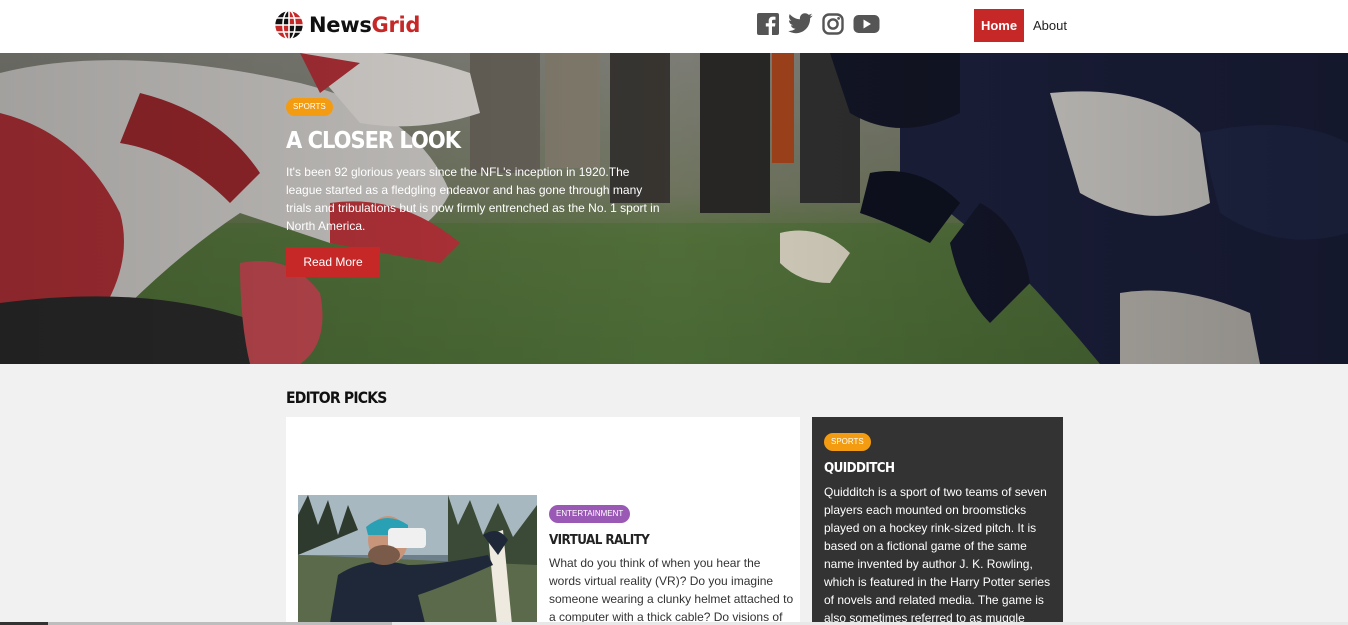 The image size is (1348, 625). What do you see at coordinates (833, 24) in the screenshot?
I see `instagram-icon` at bounding box center [833, 24].